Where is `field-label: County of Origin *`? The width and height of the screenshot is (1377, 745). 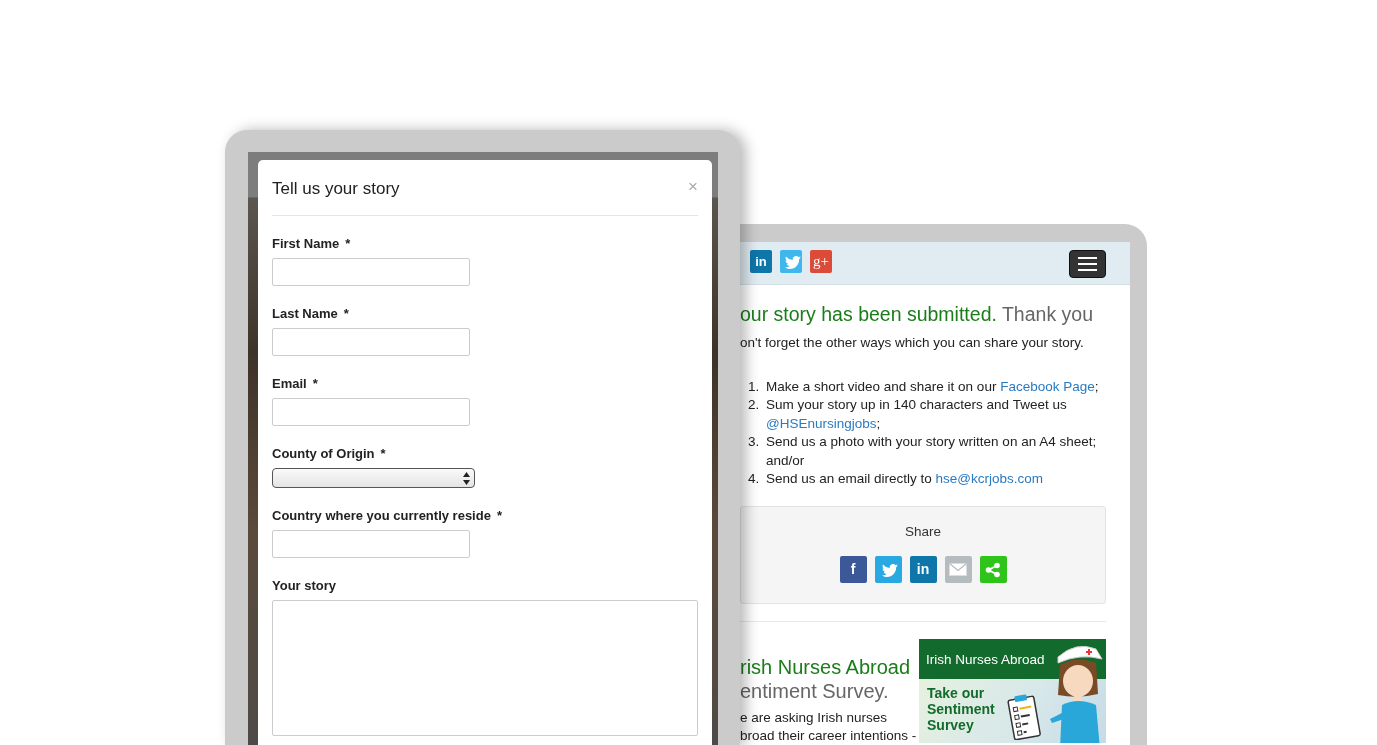
field-label: County of Origin * is located at coordinates (329, 454).